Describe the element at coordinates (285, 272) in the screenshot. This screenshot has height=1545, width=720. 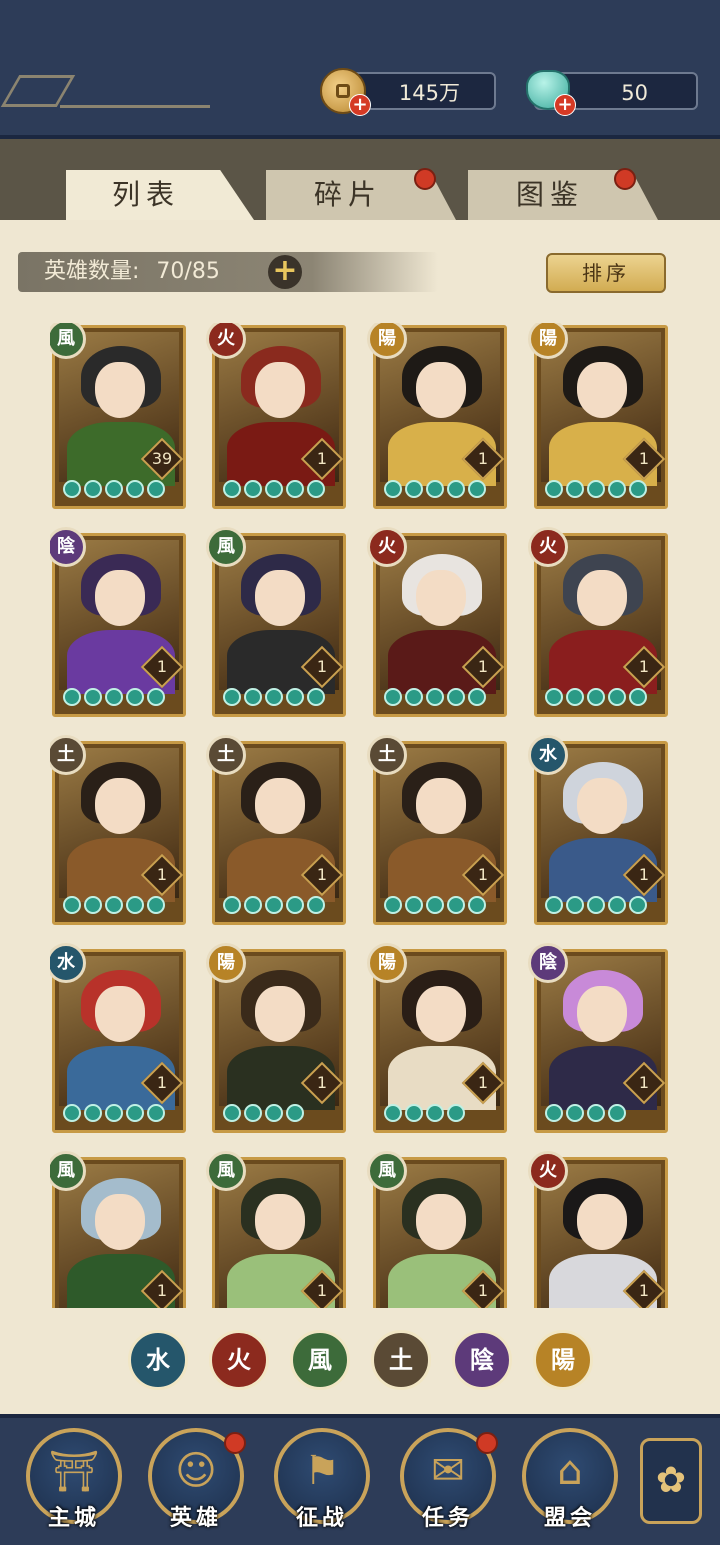
I see `add-hero-slots-button: +` at that location.